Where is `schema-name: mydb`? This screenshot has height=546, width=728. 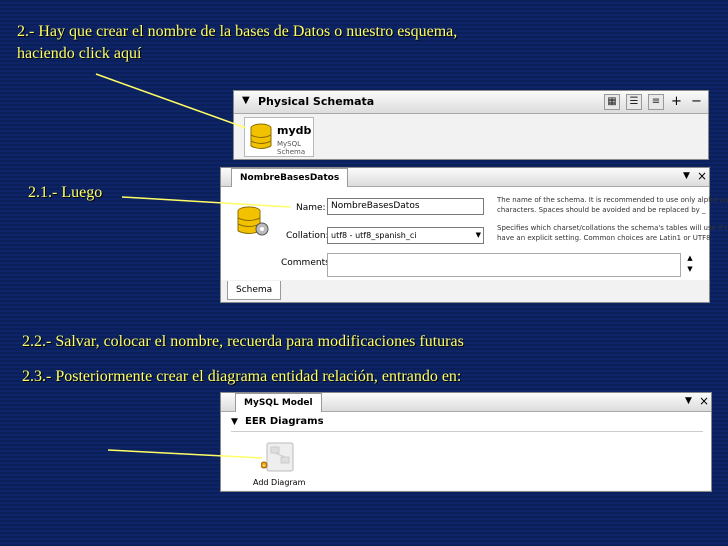
schema-name: mydb is located at coordinates (294, 130).